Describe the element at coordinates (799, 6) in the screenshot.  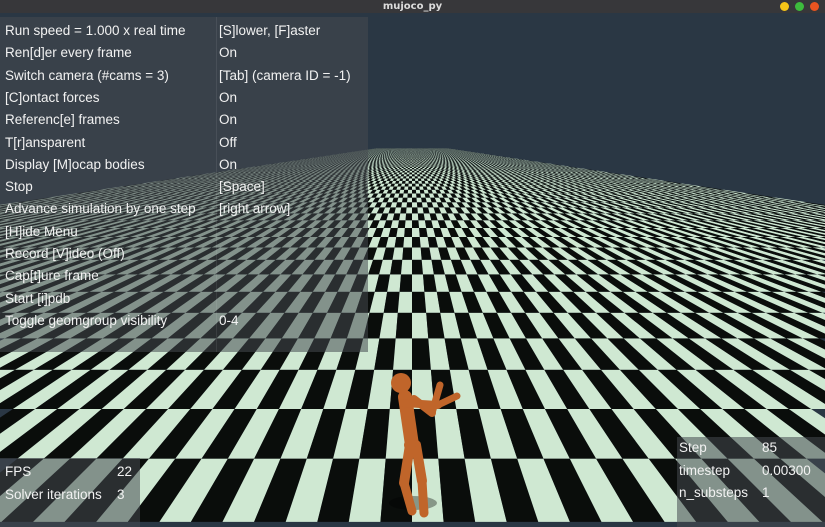
I see `maximize-button` at that location.